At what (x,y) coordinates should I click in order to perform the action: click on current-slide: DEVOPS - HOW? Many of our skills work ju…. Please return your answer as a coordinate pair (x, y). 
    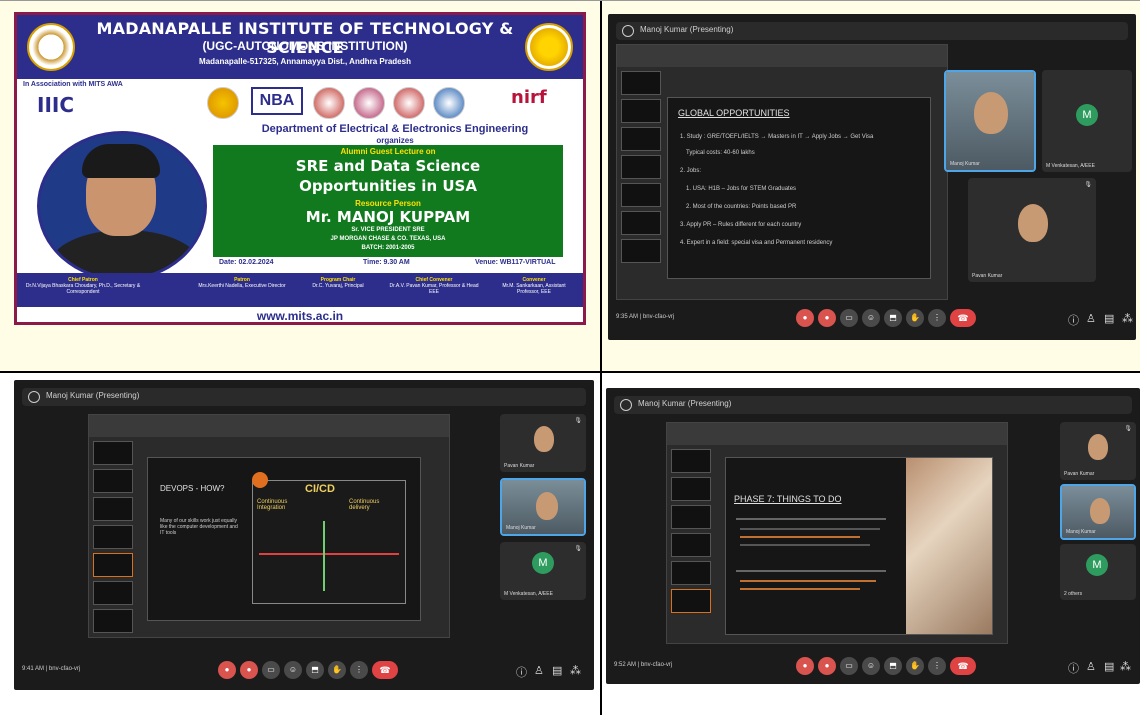
    Looking at the image, I should click on (284, 539).